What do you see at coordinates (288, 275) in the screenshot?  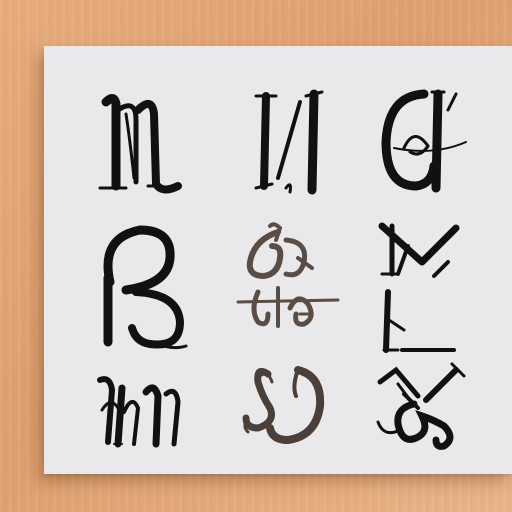 I see `glyph-ornament-flourish` at bounding box center [288, 275].